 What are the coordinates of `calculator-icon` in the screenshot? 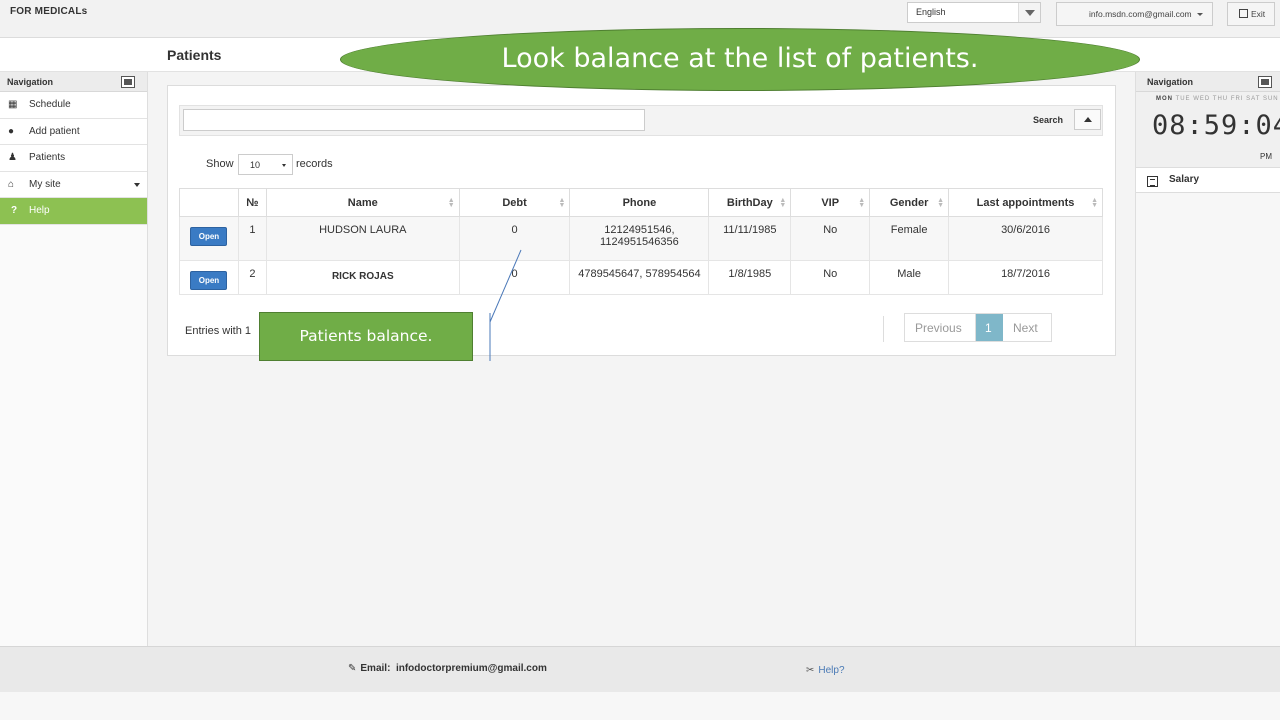 It's located at (1152, 181).